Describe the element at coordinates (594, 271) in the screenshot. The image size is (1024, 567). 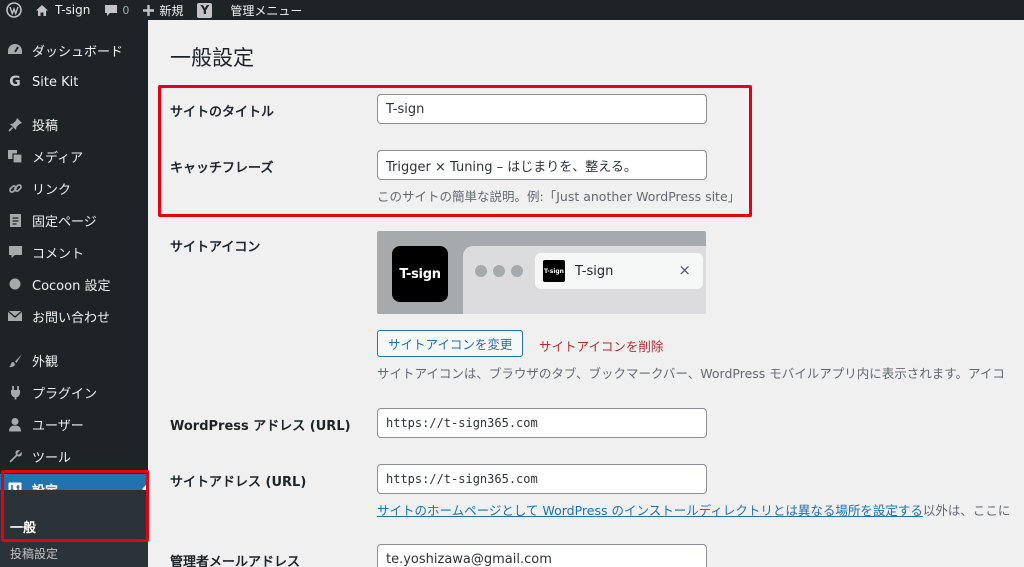
I see `tab-title: T-sign` at that location.